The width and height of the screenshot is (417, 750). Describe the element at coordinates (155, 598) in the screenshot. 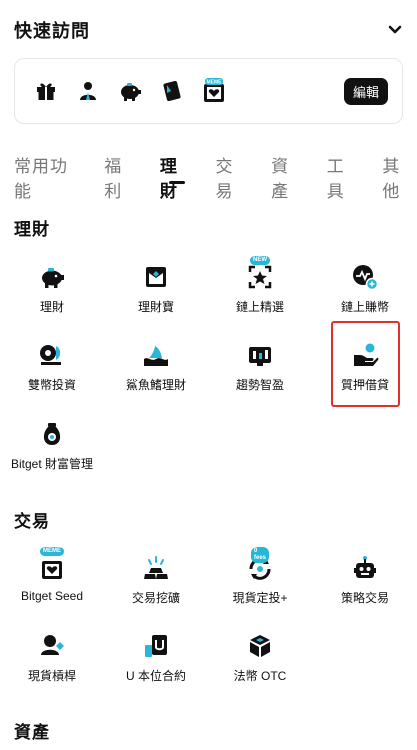

I see `item-label: 交易挖礦` at that location.